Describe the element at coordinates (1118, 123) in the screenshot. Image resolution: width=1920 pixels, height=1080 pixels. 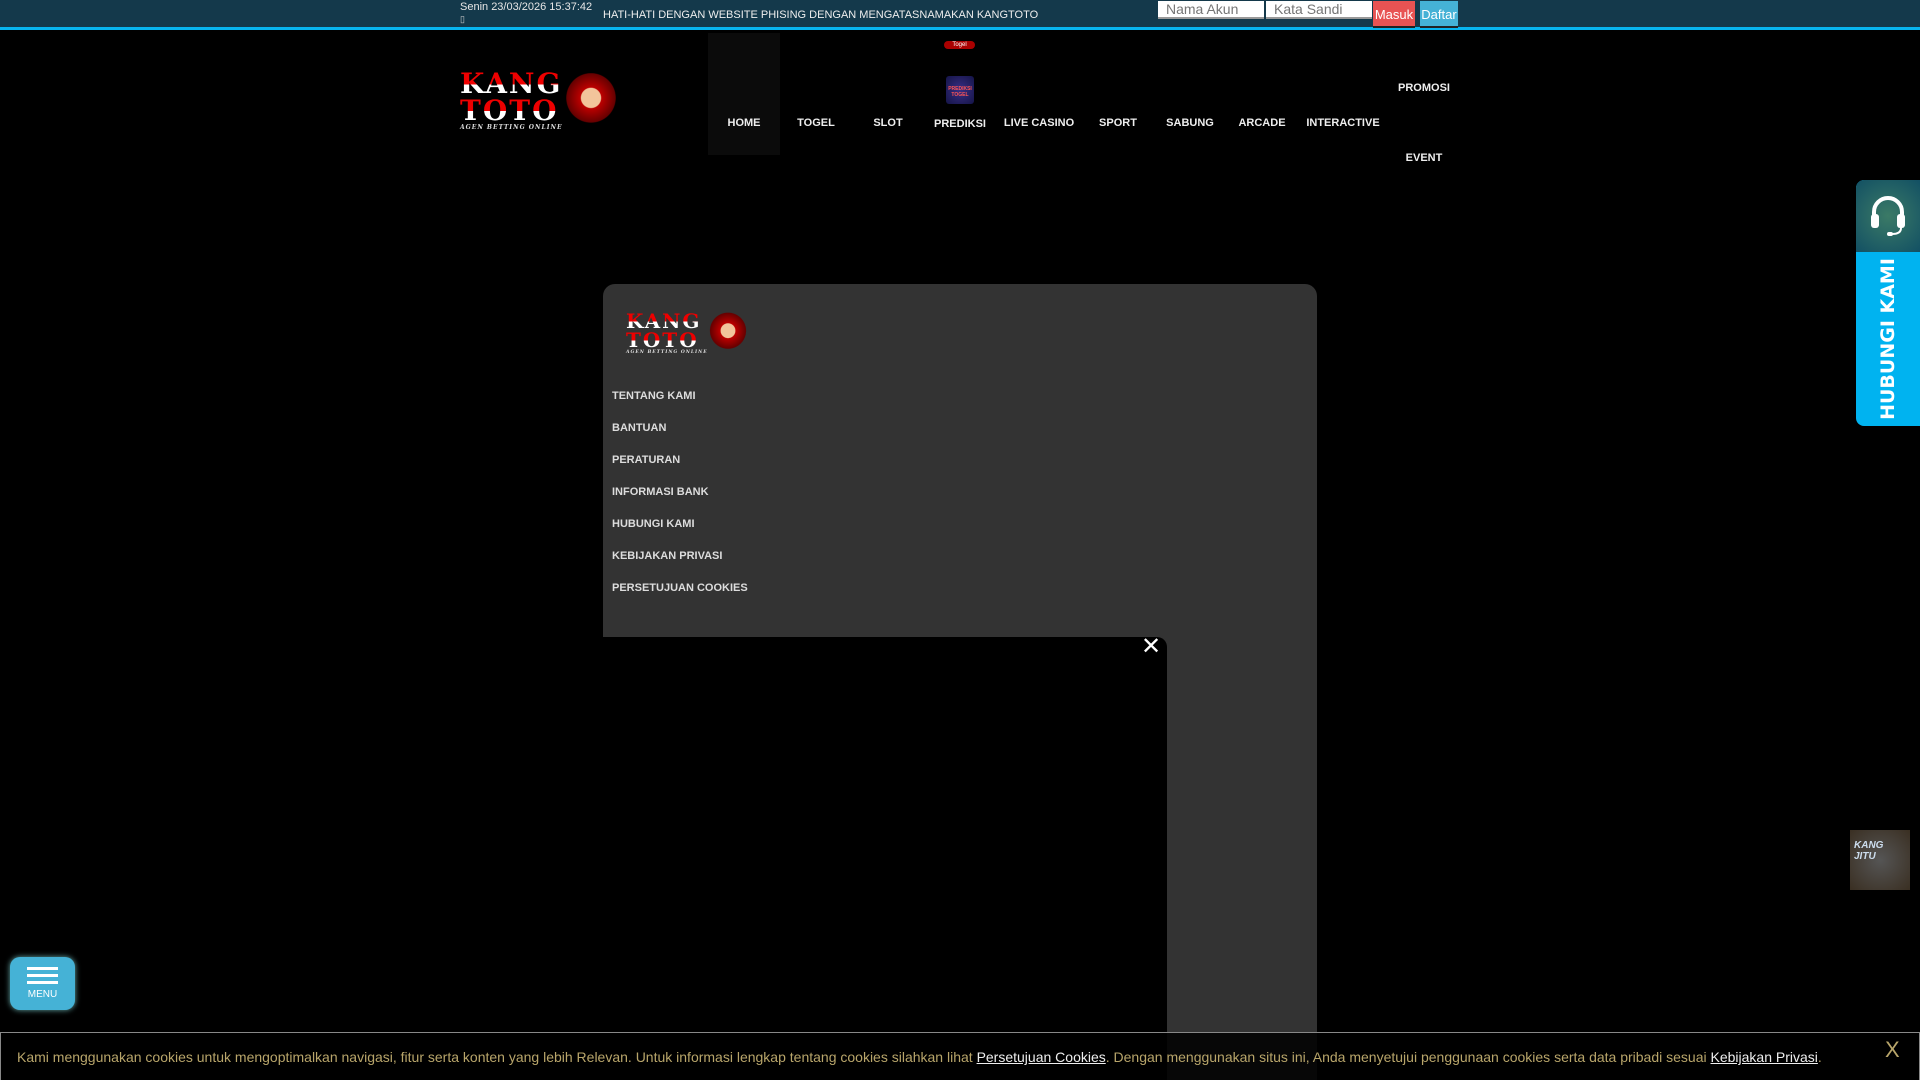
I see `nav-sport: SPORT` at that location.